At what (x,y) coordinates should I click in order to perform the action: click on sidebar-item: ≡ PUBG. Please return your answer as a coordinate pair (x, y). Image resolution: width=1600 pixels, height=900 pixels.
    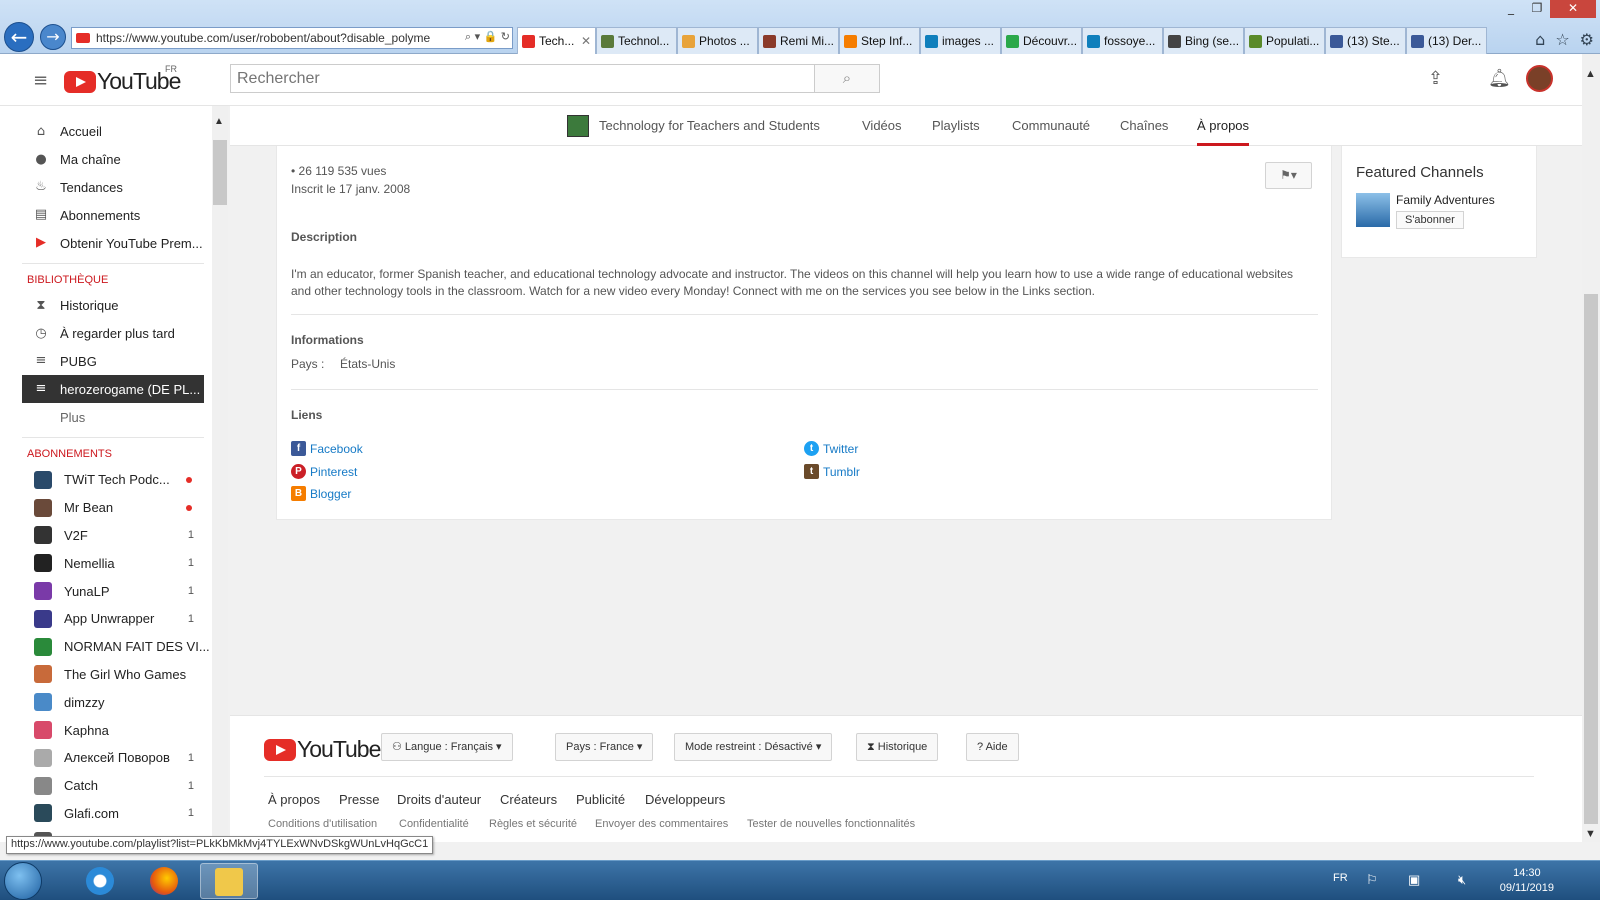
    Looking at the image, I should click on (106, 362).